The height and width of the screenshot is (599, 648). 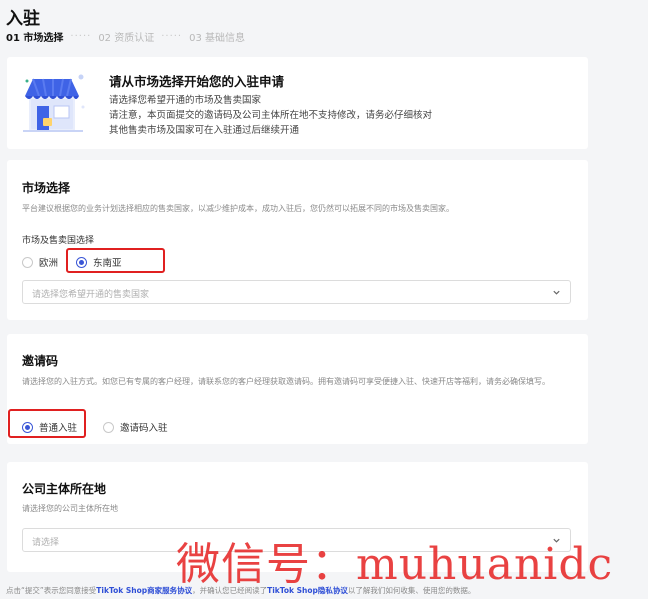 What do you see at coordinates (64, 489) in the screenshot?
I see `company-section-title: 公司主体所在地` at bounding box center [64, 489].